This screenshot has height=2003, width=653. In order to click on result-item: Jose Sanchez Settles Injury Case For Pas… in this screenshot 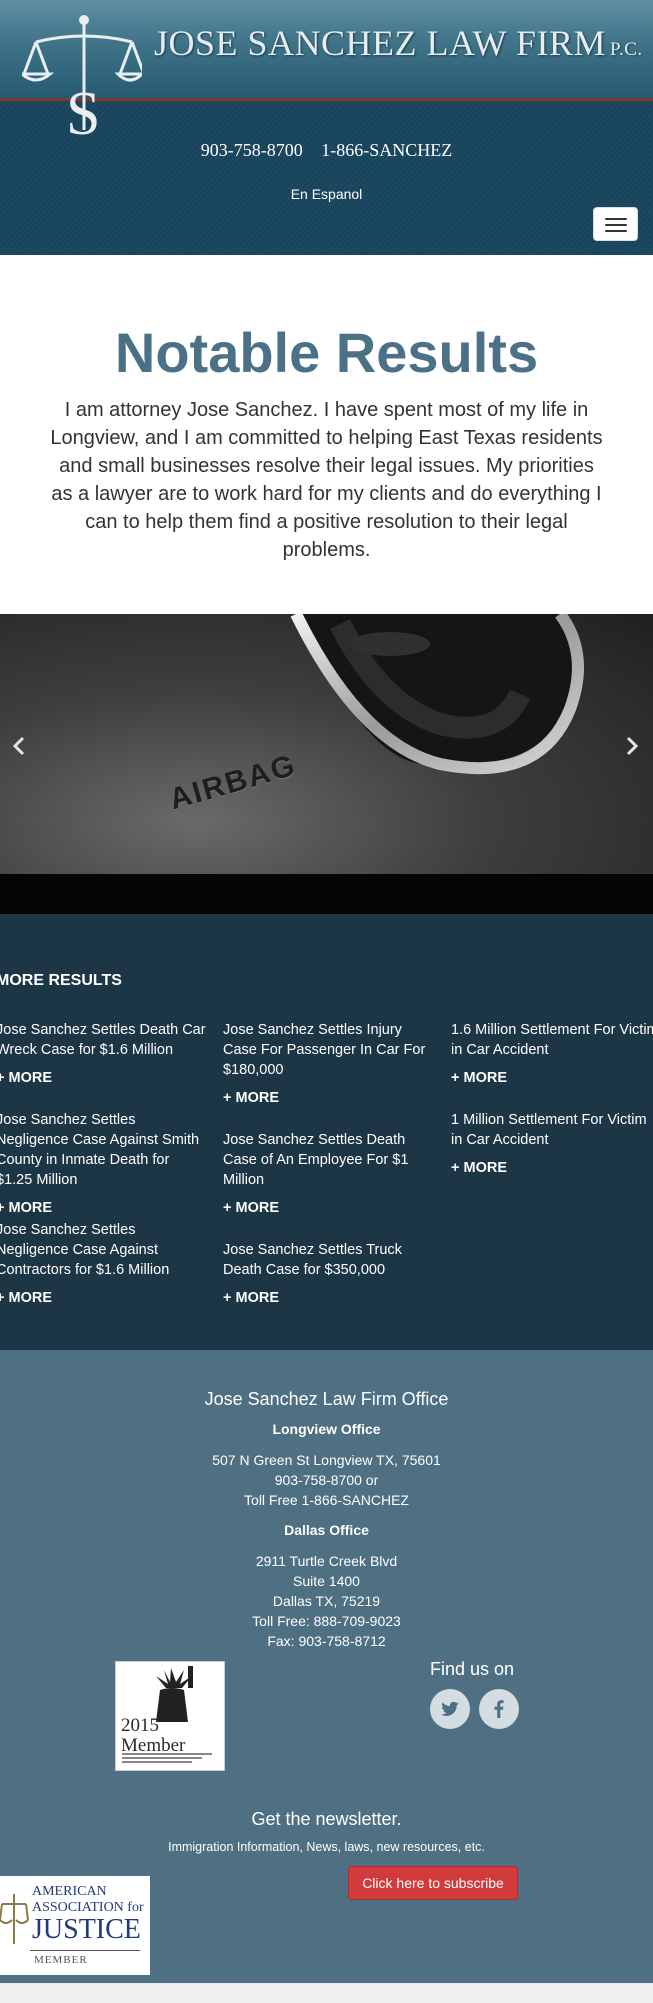, I will do `click(328, 1063)`.